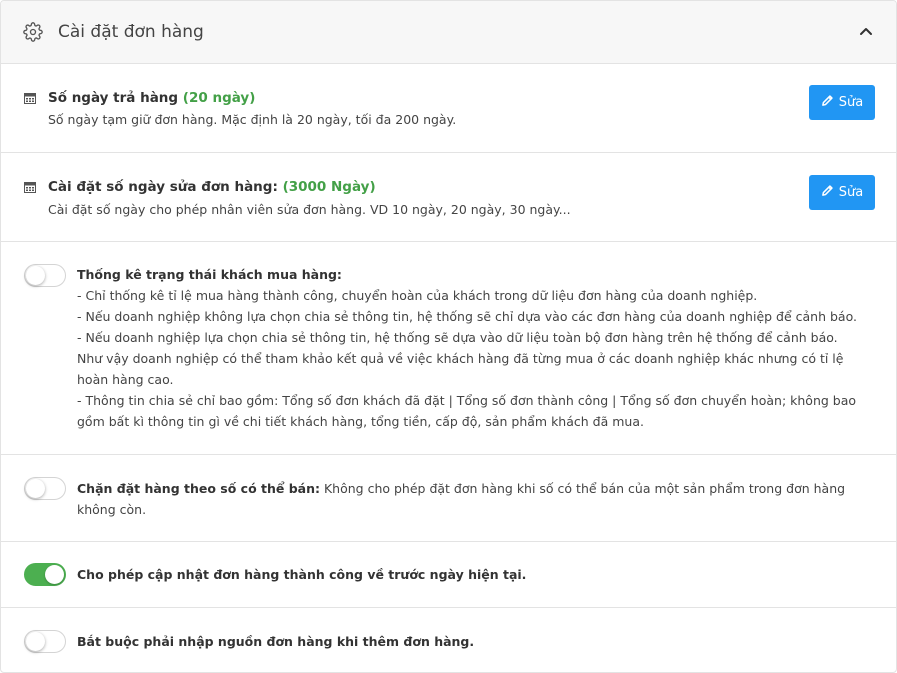 This screenshot has width=897, height=673. What do you see at coordinates (125, 379) in the screenshot?
I see `customer-stats-line: hoàn hàng cao.` at bounding box center [125, 379].